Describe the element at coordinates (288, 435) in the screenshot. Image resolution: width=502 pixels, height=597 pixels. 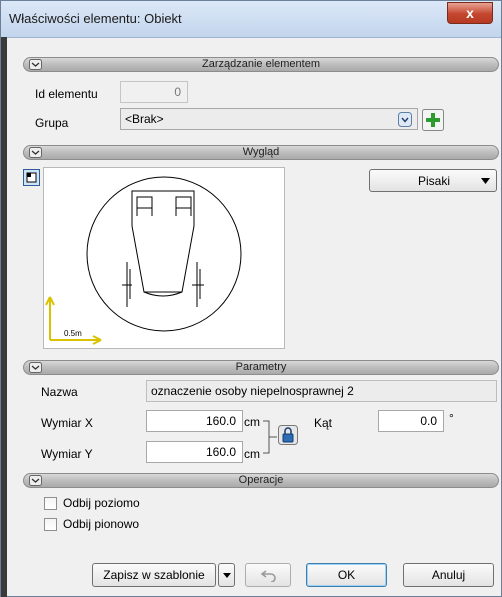
I see `lock-proportions-button: lock` at that location.